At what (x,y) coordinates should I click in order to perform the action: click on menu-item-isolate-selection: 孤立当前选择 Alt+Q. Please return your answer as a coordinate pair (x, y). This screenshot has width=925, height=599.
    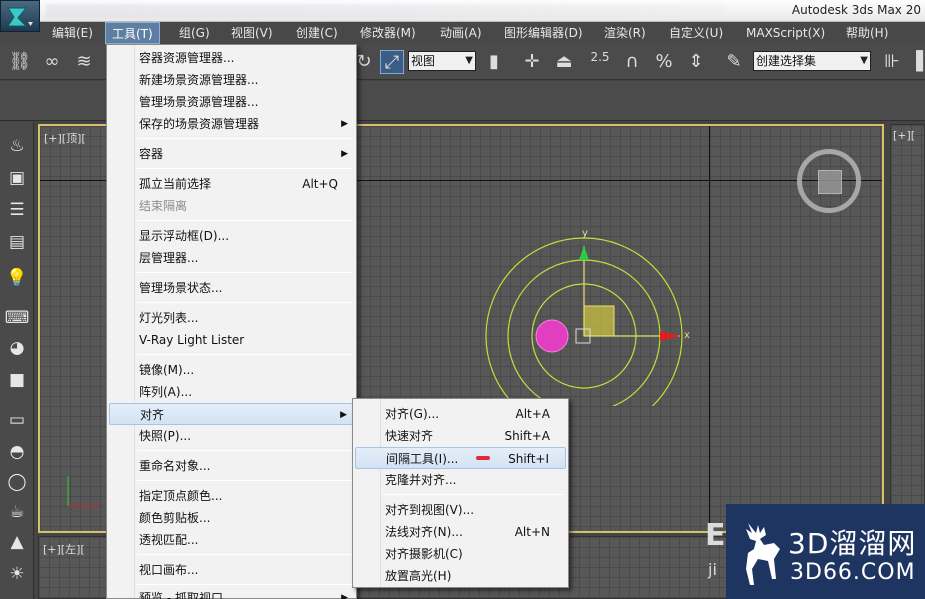
    Looking at the image, I should click on (231, 184).